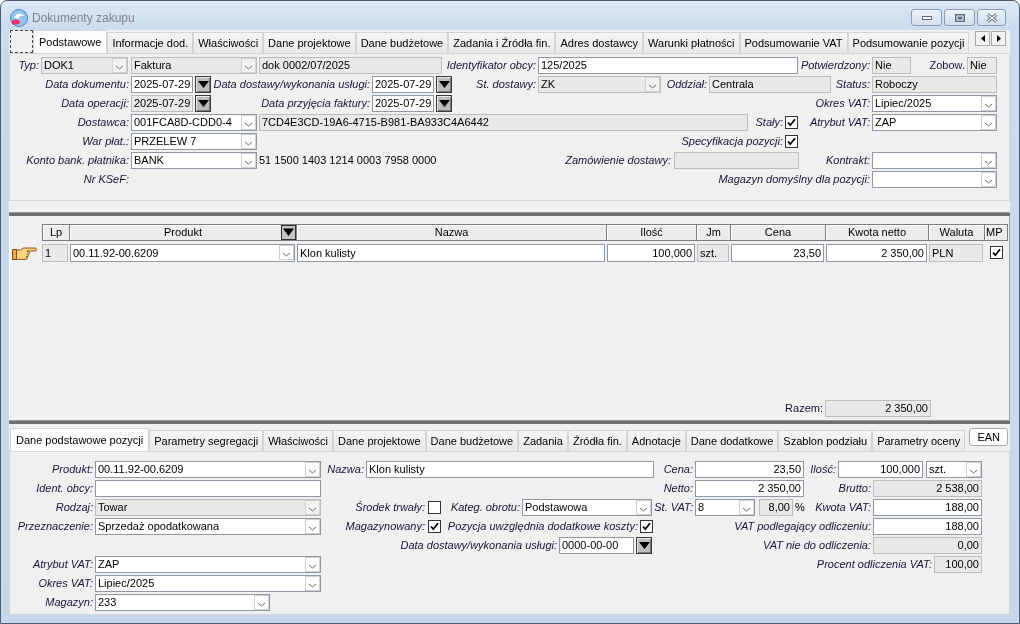  I want to click on column-header: Produkt, so click(183, 232).